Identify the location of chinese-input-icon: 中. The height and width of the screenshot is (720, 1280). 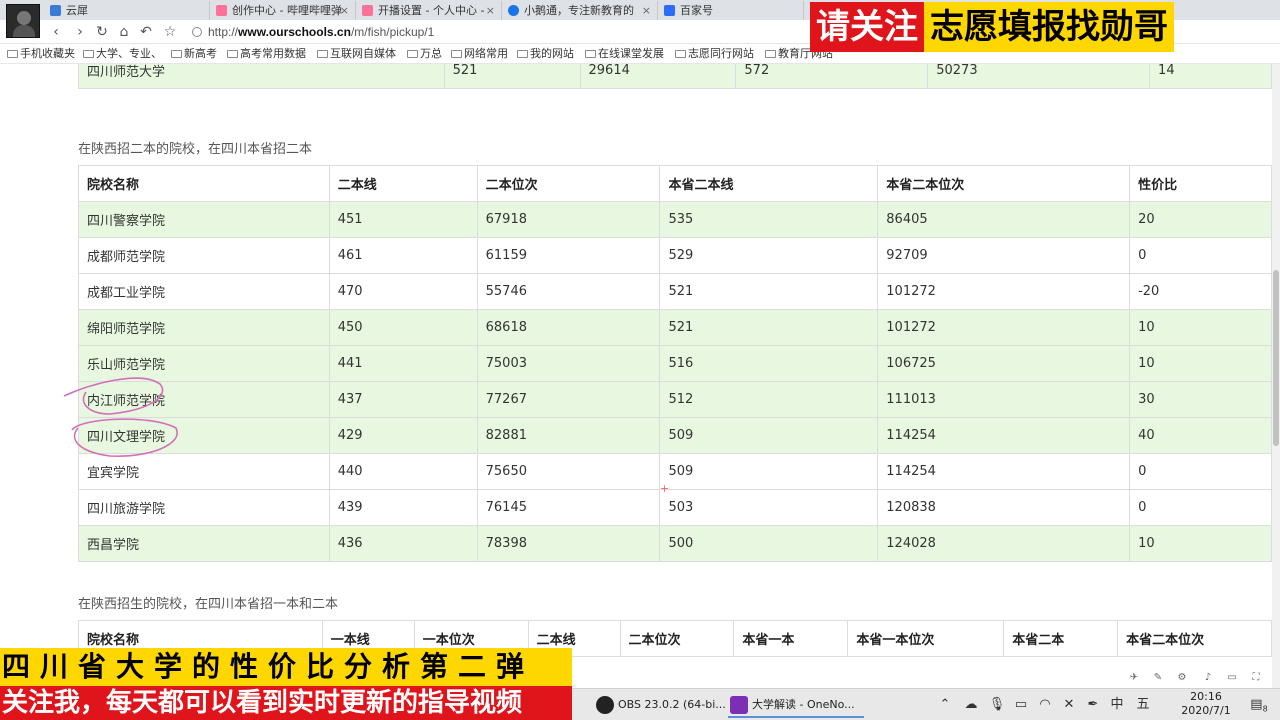
(1117, 705).